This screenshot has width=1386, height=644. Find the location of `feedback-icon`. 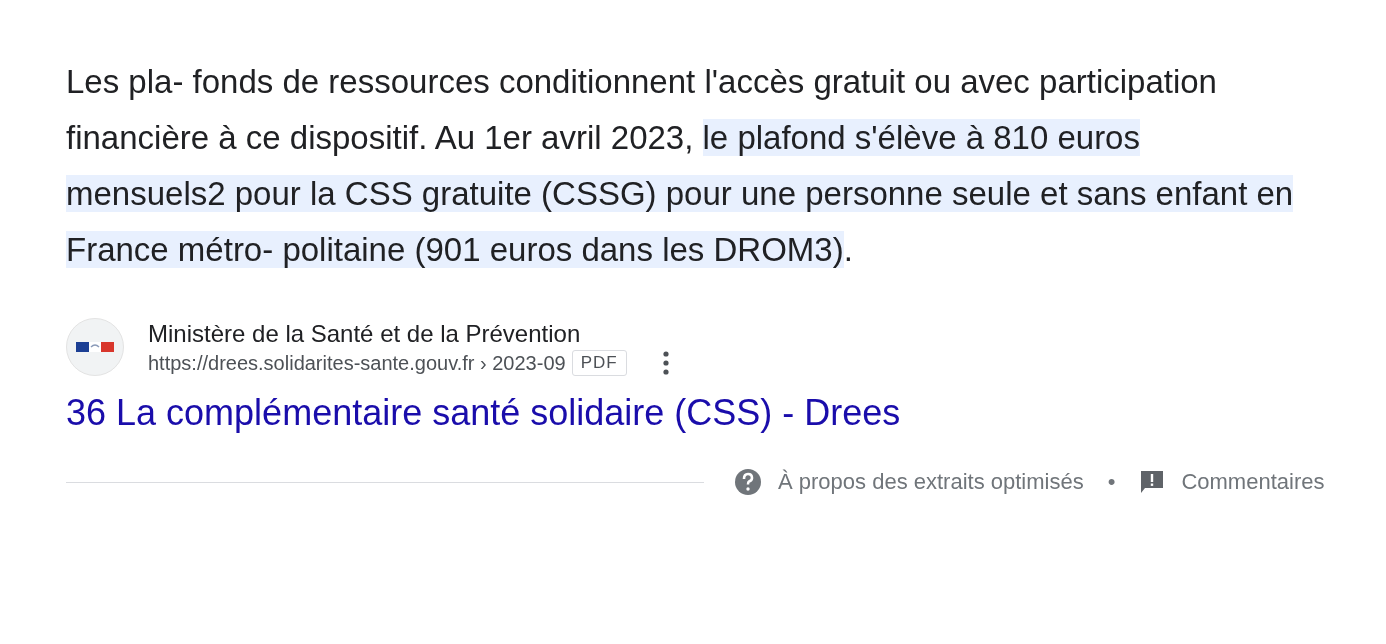

feedback-icon is located at coordinates (1152, 482).